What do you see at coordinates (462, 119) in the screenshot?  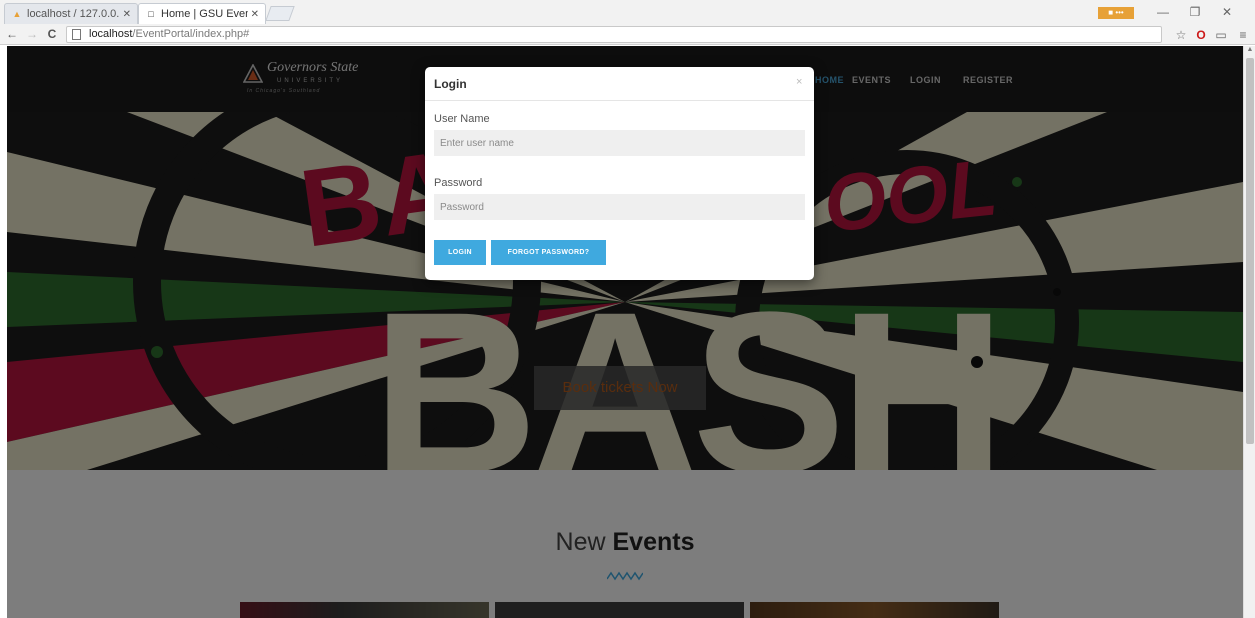 I see `username-label: User Name` at bounding box center [462, 119].